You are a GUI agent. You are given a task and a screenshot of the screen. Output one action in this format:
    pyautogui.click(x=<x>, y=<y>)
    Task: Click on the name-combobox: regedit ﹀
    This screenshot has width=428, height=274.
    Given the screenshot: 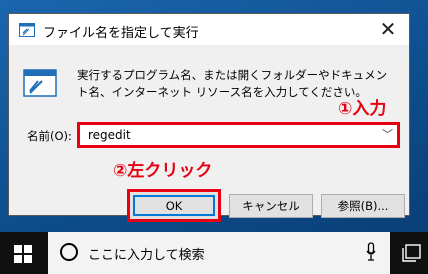 What is the action you would take?
    pyautogui.click(x=238, y=135)
    